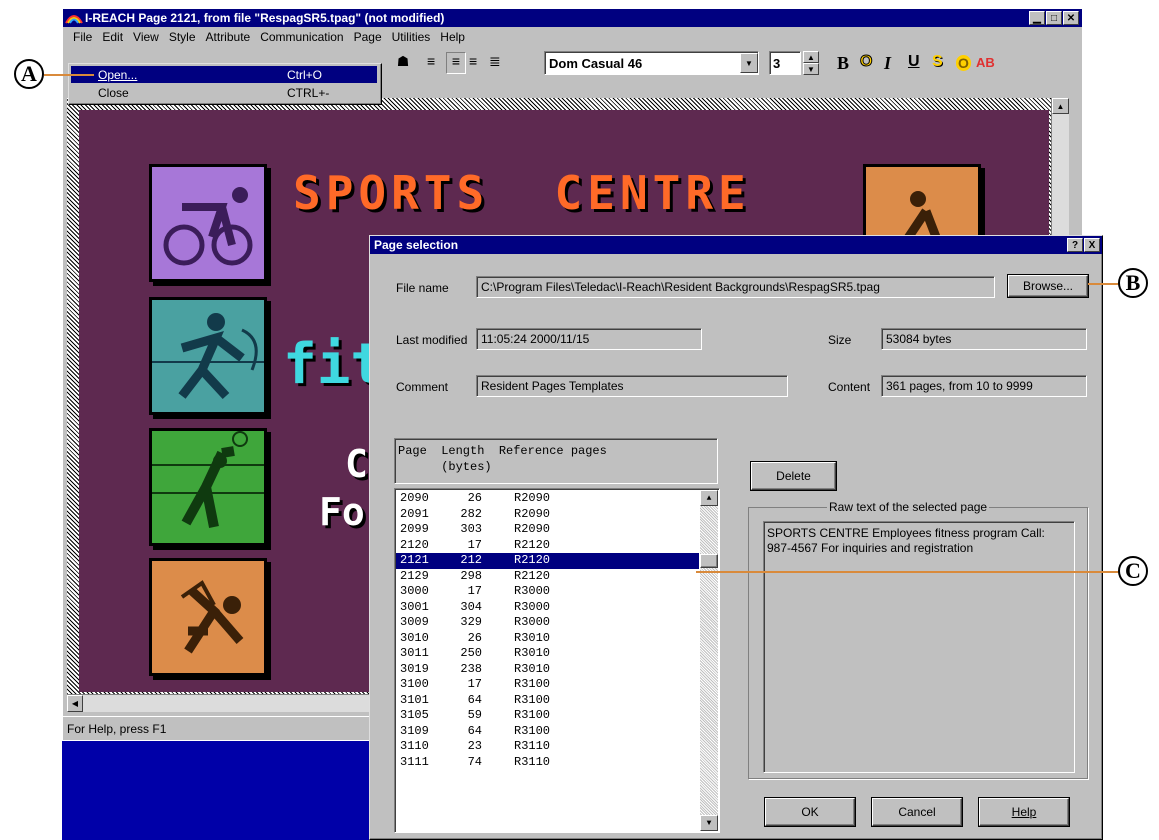 The height and width of the screenshot is (840, 1159). Describe the element at coordinates (963, 63) in the screenshot. I see `outline-yellow-button: O` at that location.